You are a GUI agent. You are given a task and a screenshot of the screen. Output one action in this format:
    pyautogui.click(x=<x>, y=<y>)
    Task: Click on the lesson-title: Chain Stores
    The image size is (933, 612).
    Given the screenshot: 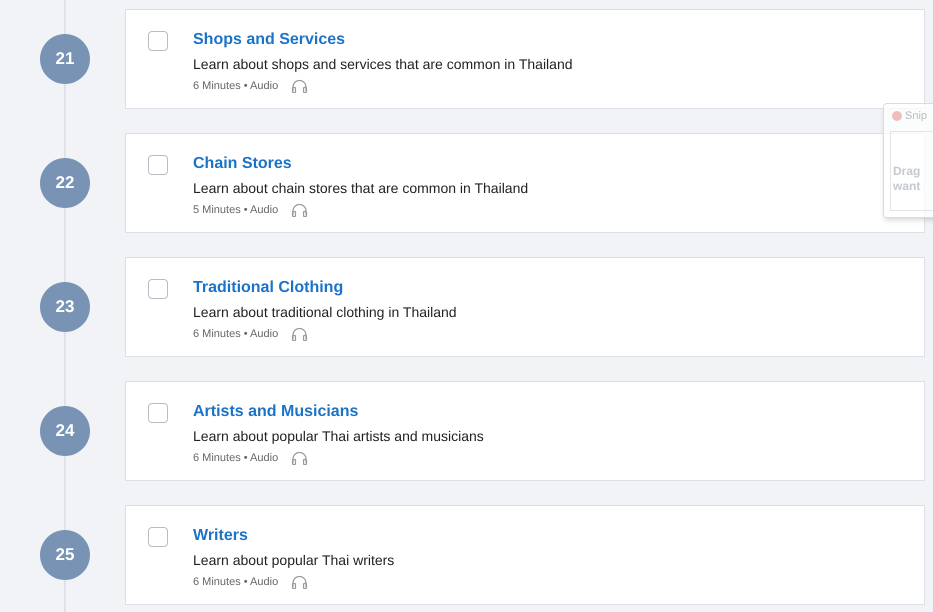 What is the action you would take?
    pyautogui.click(x=360, y=164)
    